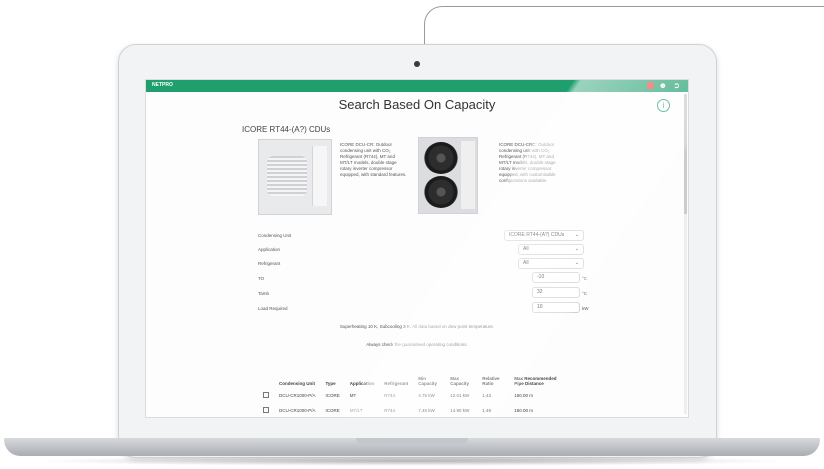 Image resolution: width=824 pixels, height=469 pixels. Describe the element at coordinates (353, 395) in the screenshot. I see `table-cell: MT` at that location.